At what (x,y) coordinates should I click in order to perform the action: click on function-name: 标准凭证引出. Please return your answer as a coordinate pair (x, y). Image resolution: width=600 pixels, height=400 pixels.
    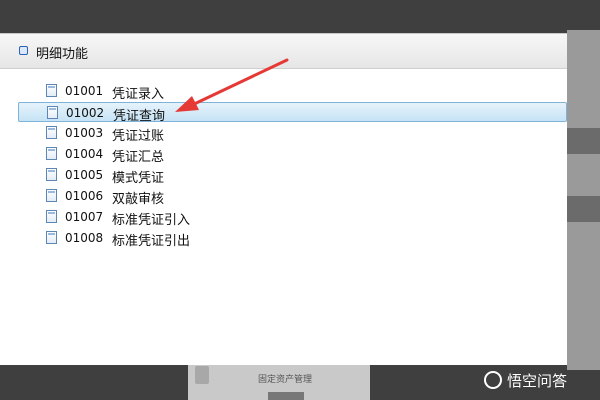
    Looking at the image, I should click on (151, 241).